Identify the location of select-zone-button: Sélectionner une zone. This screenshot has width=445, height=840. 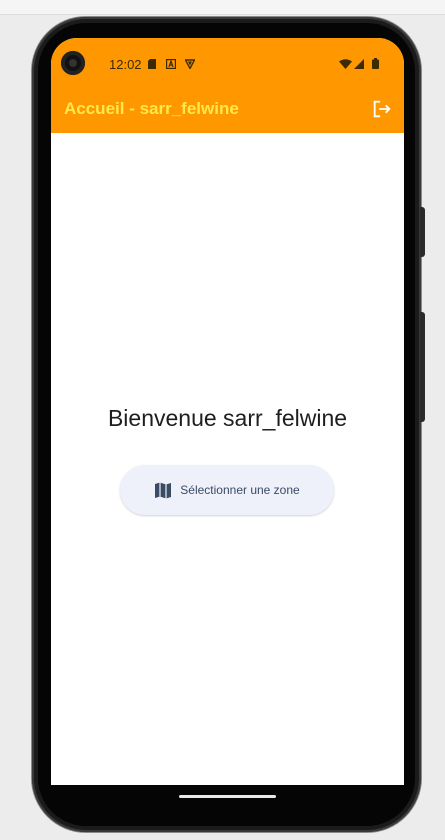
(227, 490).